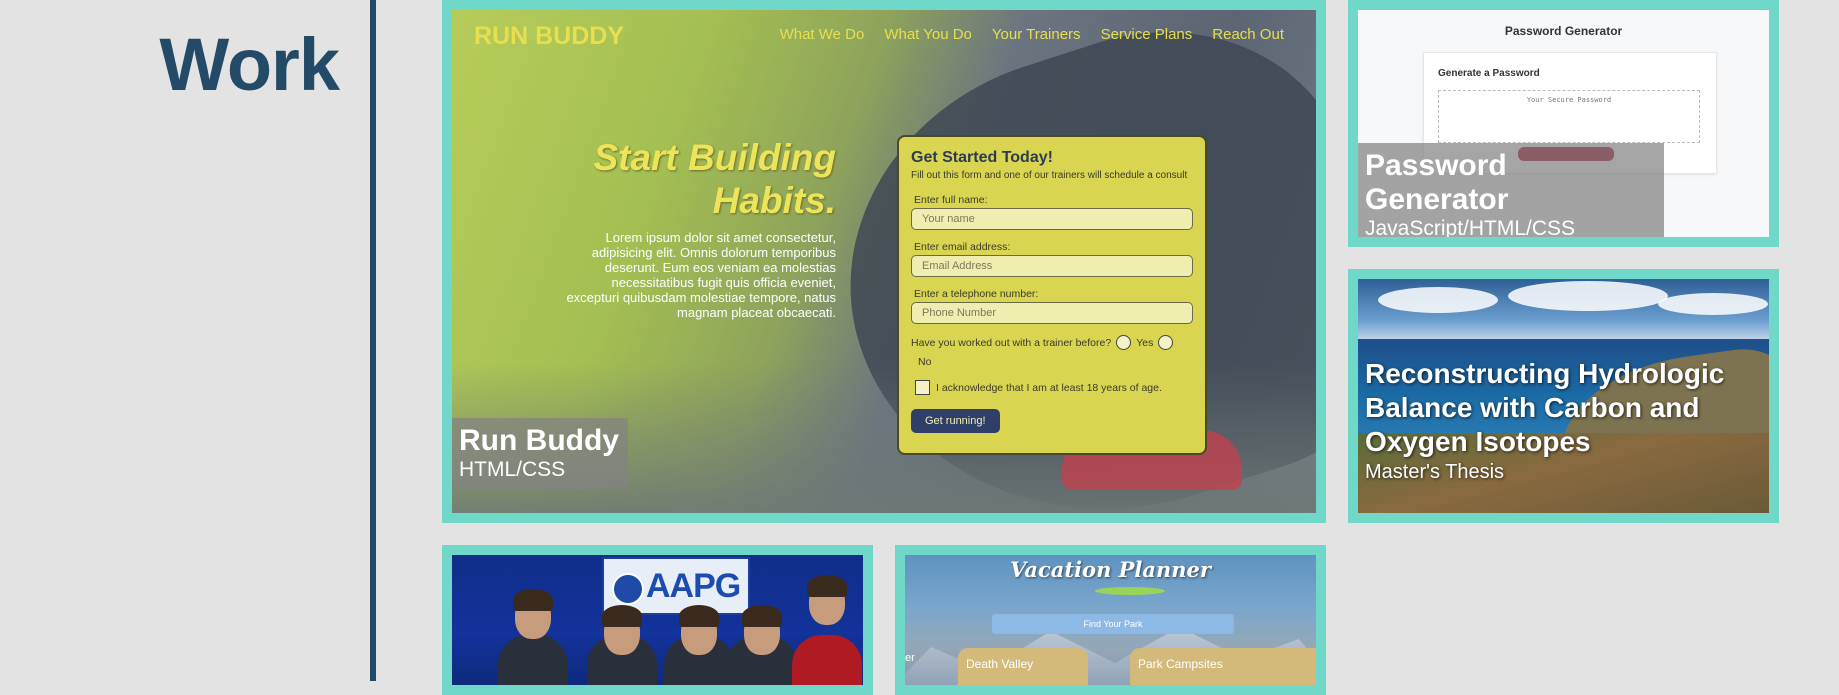 The width and height of the screenshot is (1839, 695). What do you see at coordinates (1569, 116) in the screenshot?
I see `pw-output-box: Your Secure Password` at bounding box center [1569, 116].